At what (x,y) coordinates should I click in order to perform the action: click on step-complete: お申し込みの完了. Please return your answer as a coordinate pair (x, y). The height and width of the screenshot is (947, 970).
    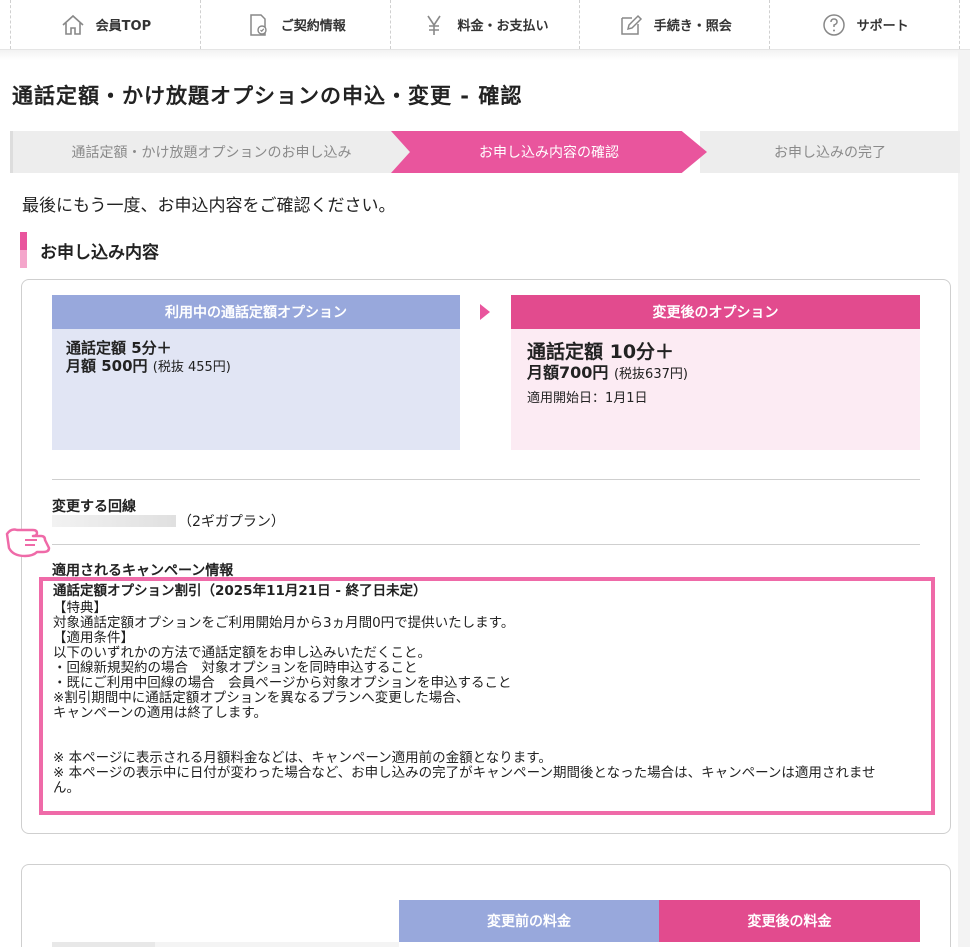
    Looking at the image, I should click on (830, 152).